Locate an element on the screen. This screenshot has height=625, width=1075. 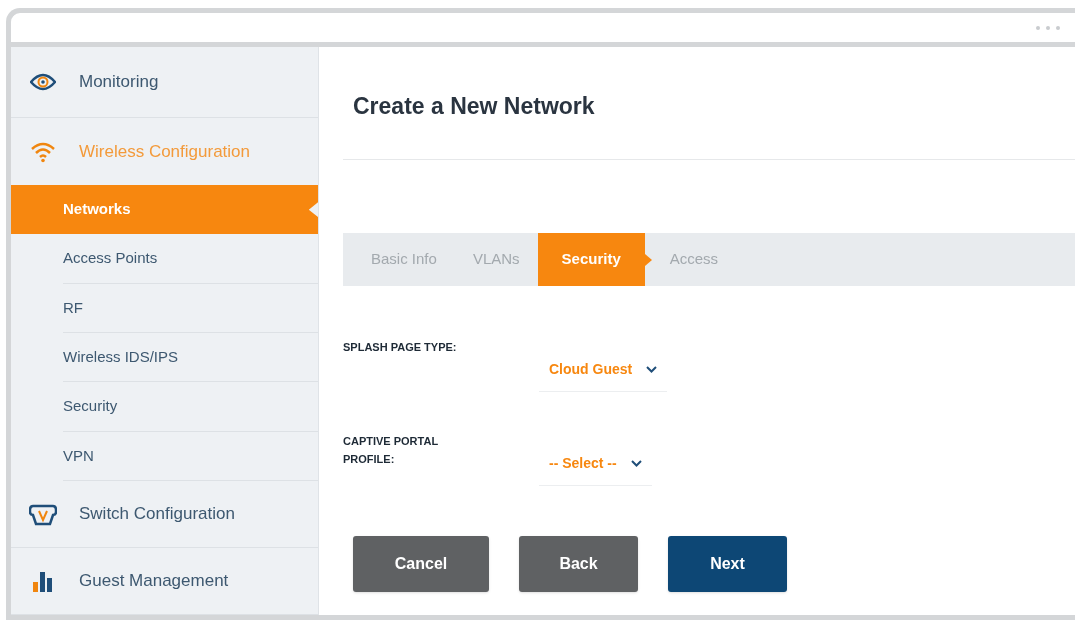
wifi-icon is located at coordinates (43, 151).